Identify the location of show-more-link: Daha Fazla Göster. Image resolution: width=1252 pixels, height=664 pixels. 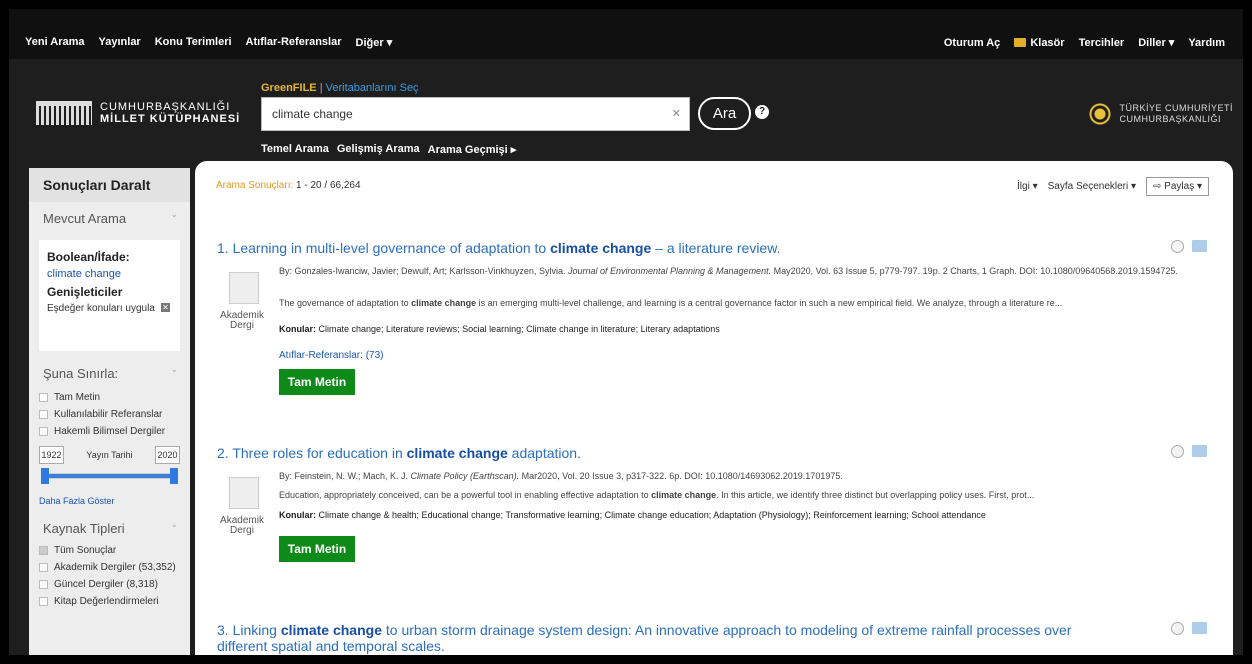
(109, 501).